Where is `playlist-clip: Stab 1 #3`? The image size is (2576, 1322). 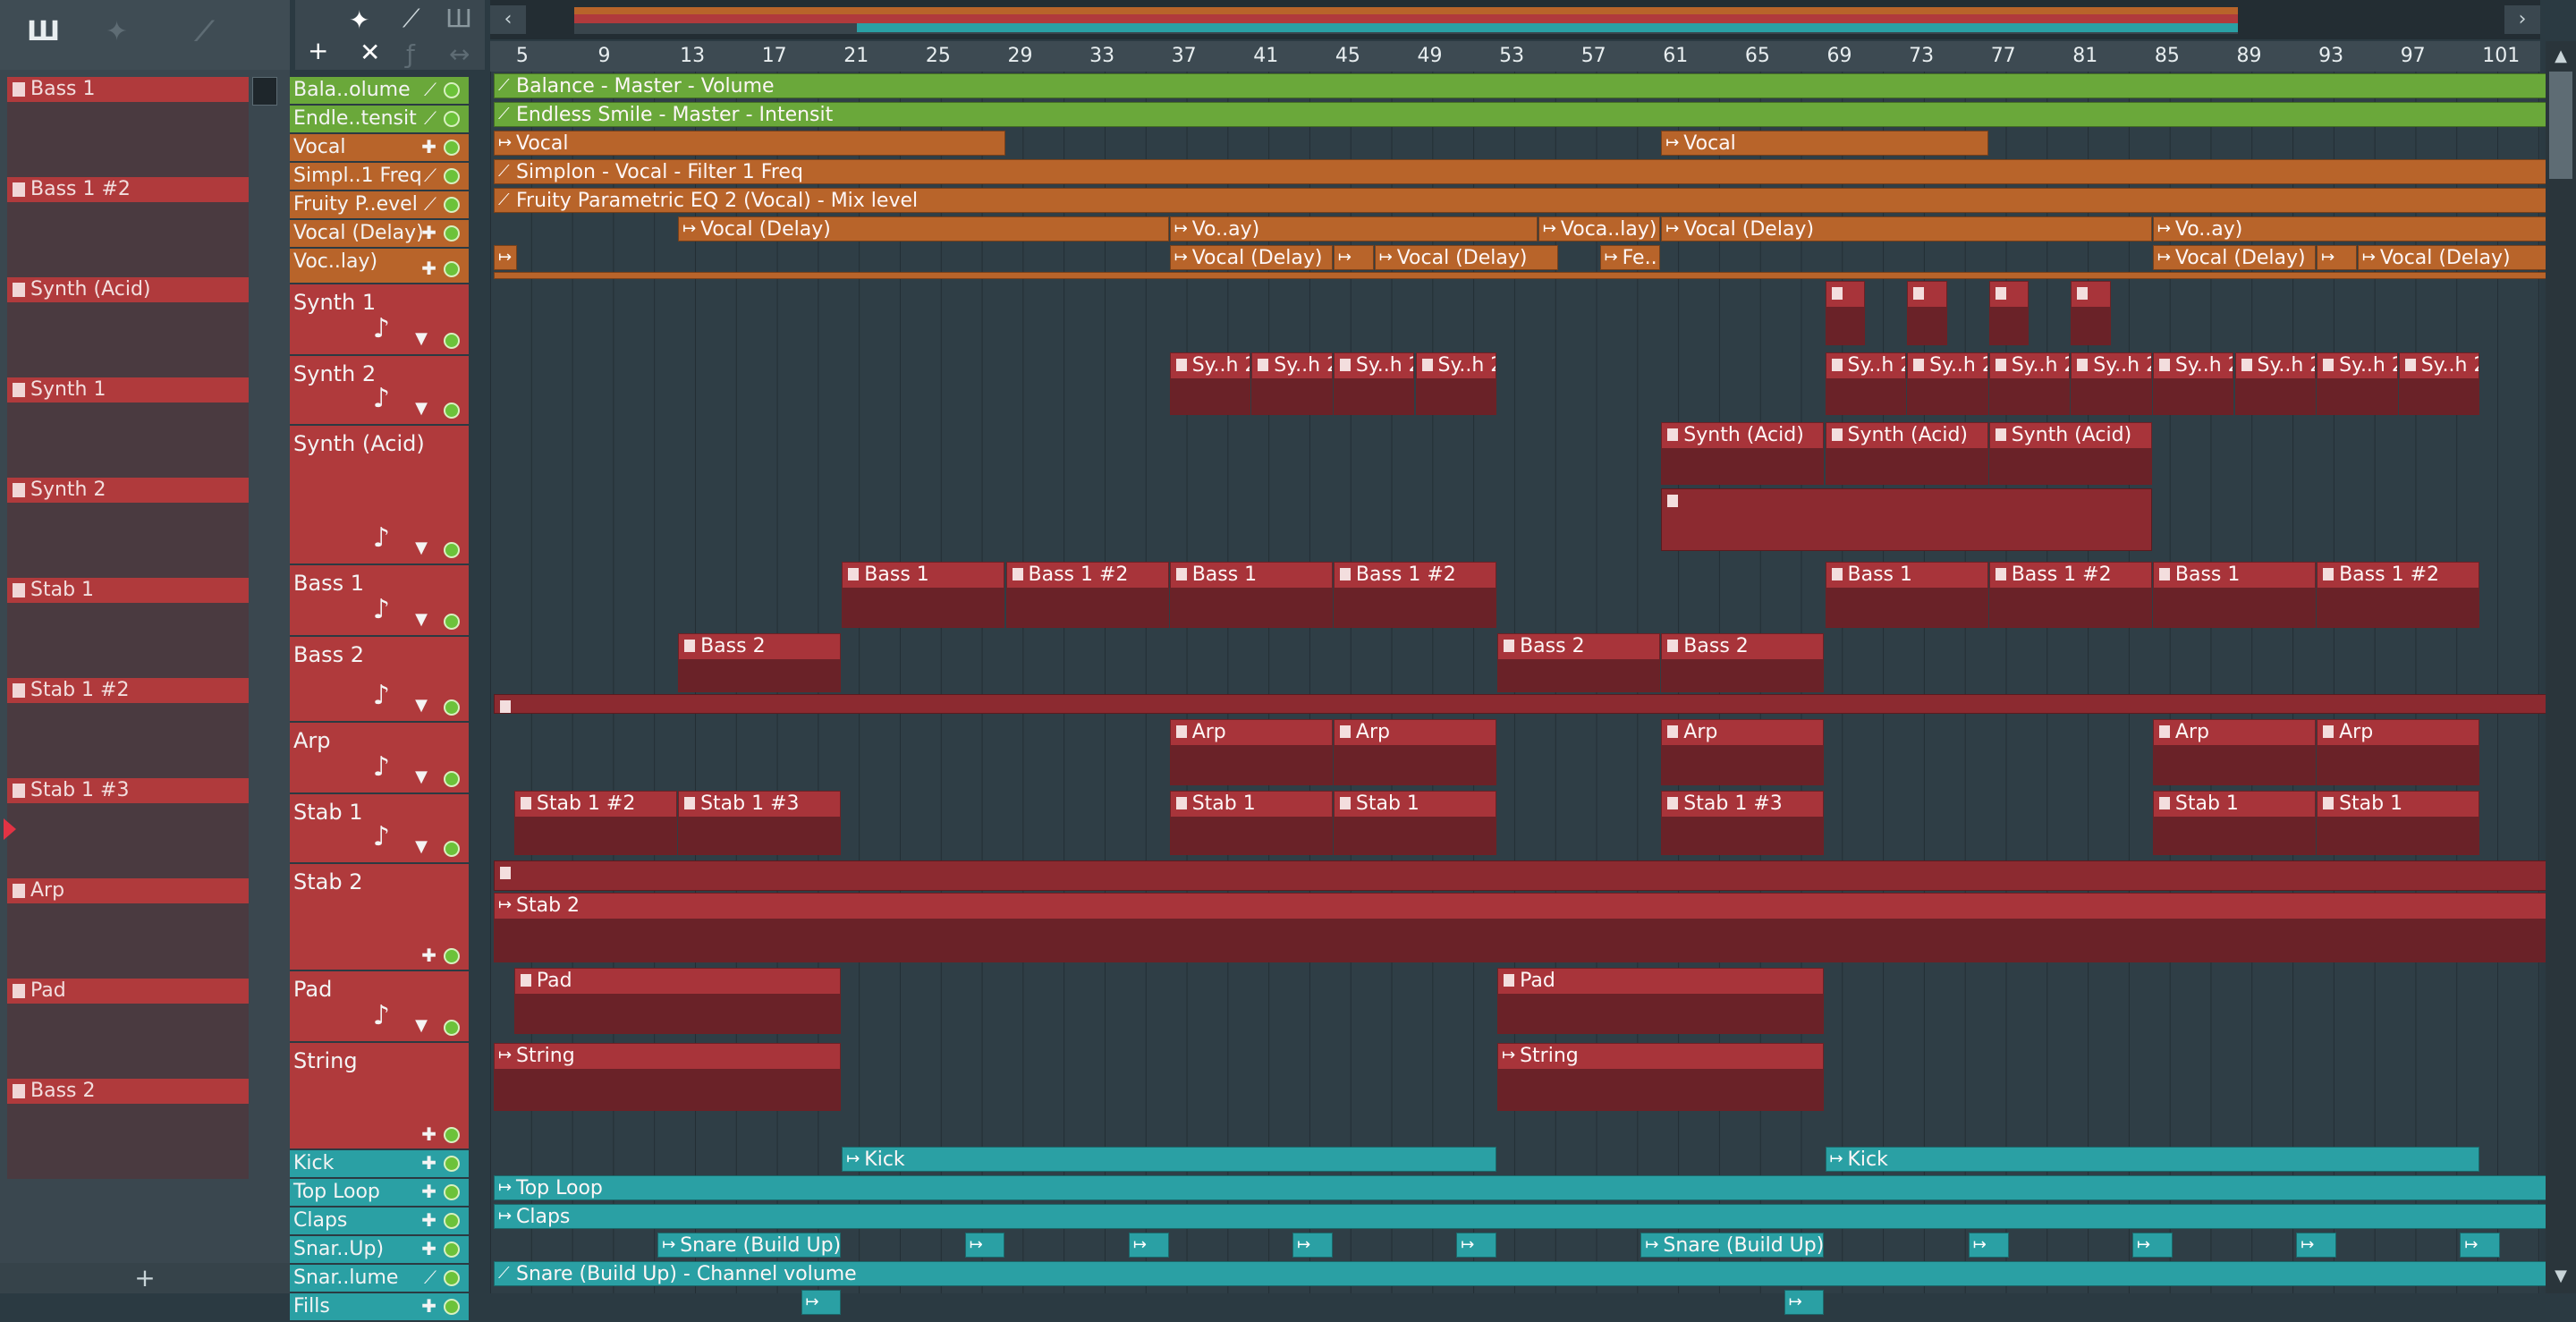 playlist-clip: Stab 1 #3 is located at coordinates (1743, 823).